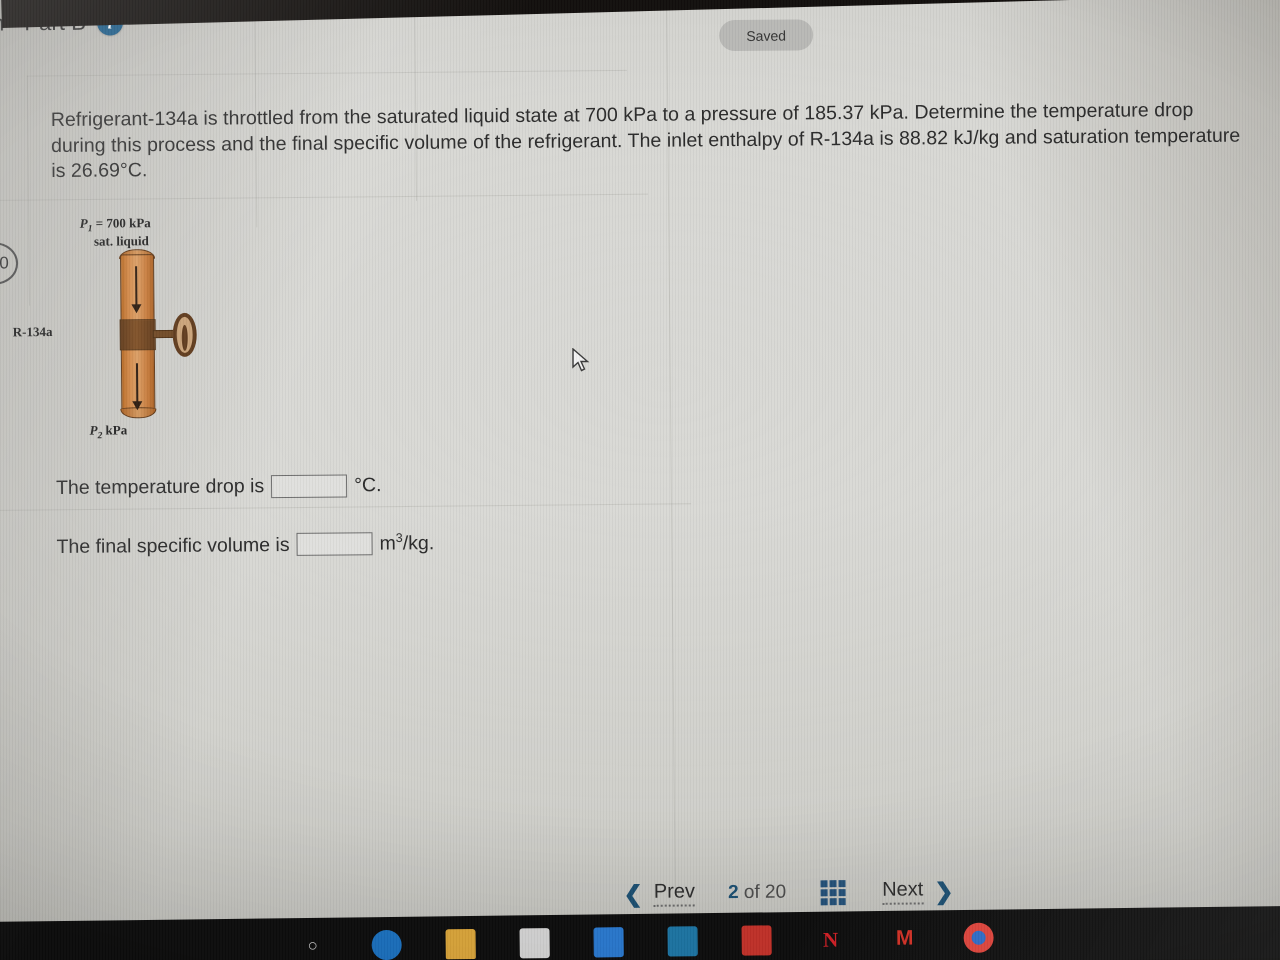 The image size is (1280, 960). I want to click on answer-row: The temperature drop is °C., so click(219, 487).